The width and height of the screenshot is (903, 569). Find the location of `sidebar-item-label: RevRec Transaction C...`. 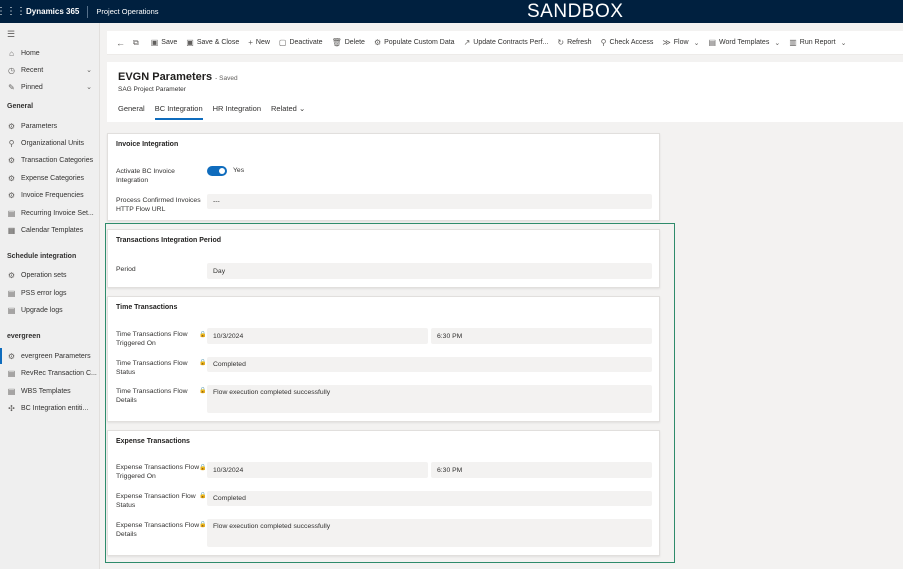

sidebar-item-label: RevRec Transaction C... is located at coordinates (59, 373).